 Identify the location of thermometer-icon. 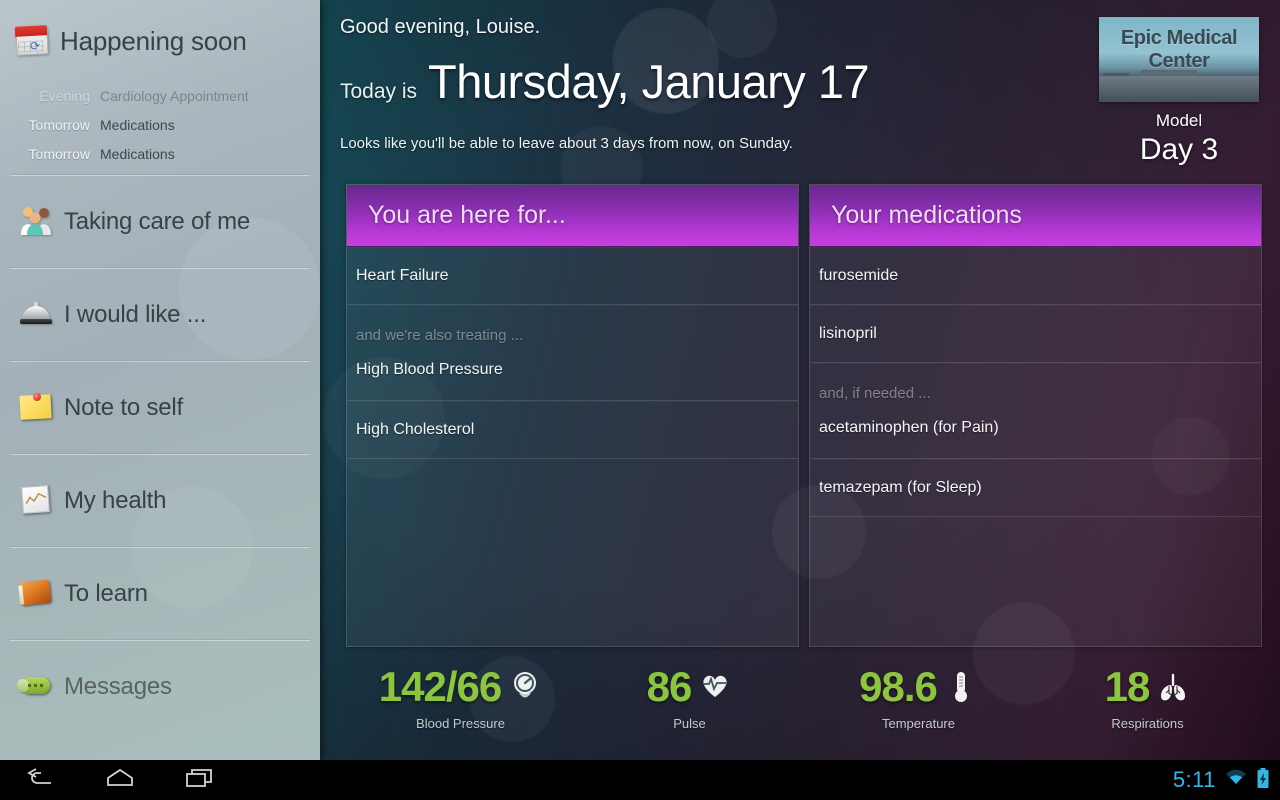
(961, 687).